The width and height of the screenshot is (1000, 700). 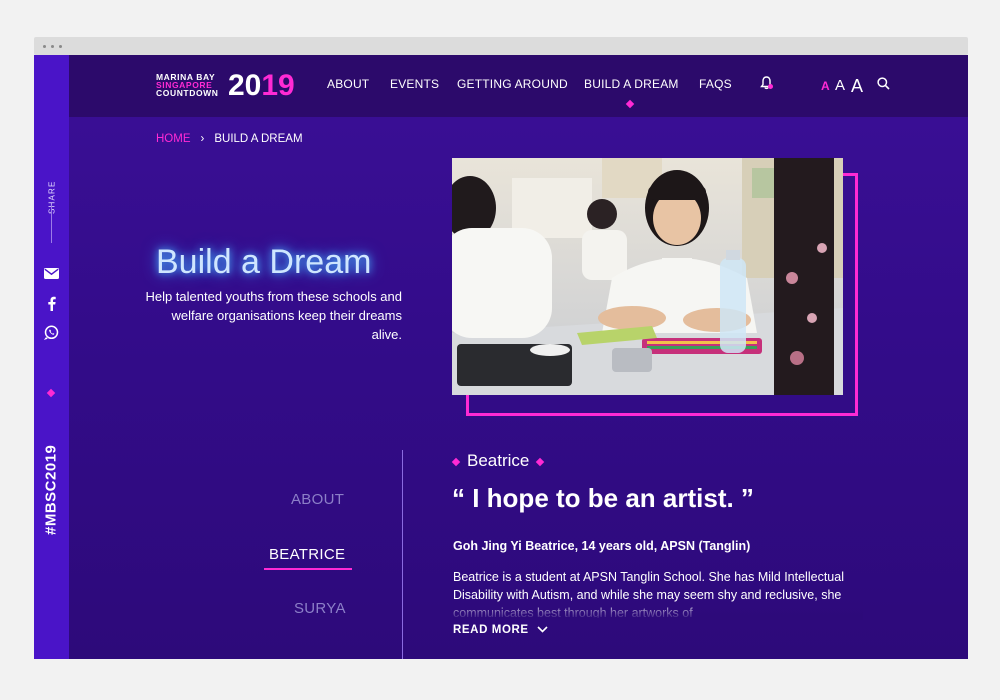 What do you see at coordinates (715, 84) in the screenshot?
I see `nav-faqs: FAQS` at bounding box center [715, 84].